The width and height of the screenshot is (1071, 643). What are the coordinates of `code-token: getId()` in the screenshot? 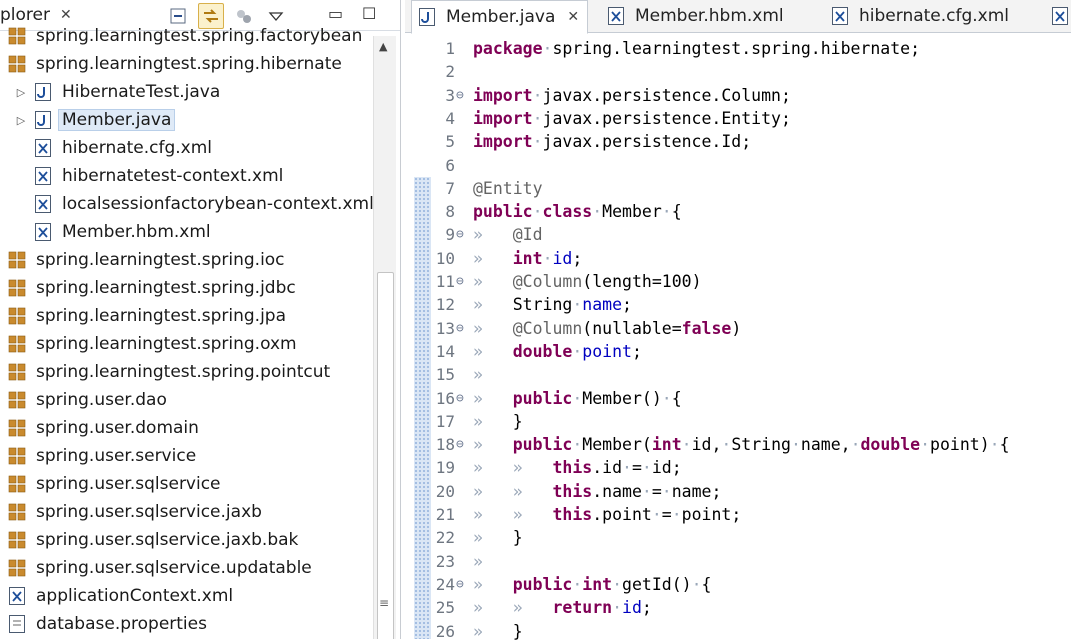 It's located at (657, 584).